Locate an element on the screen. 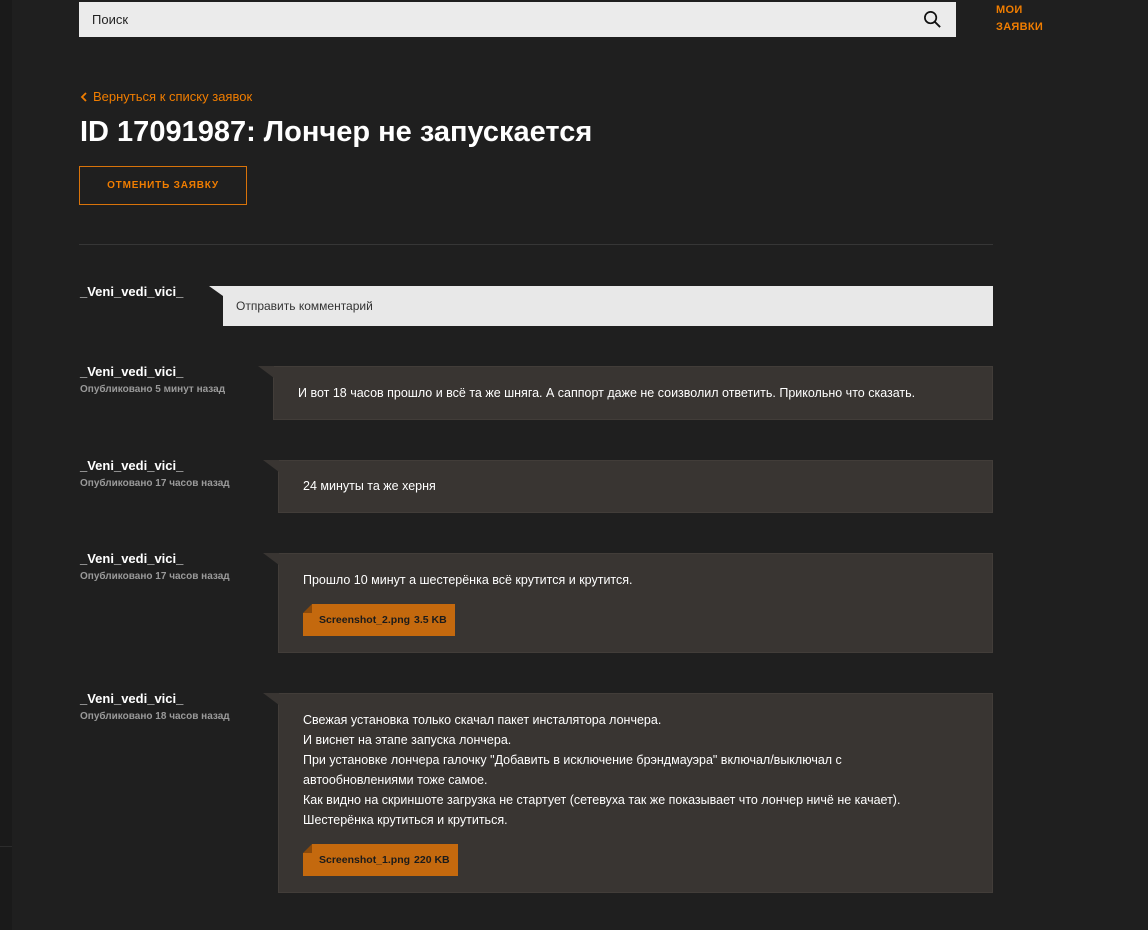 This screenshot has width=1148, height=930. attachment-name: Screenshot_2.png is located at coordinates (365, 620).